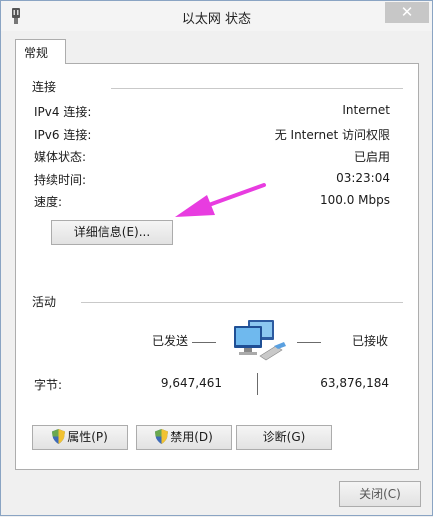 Image resolution: width=433 pixels, height=517 pixels. I want to click on properties-button: 属性(P), so click(80, 437).